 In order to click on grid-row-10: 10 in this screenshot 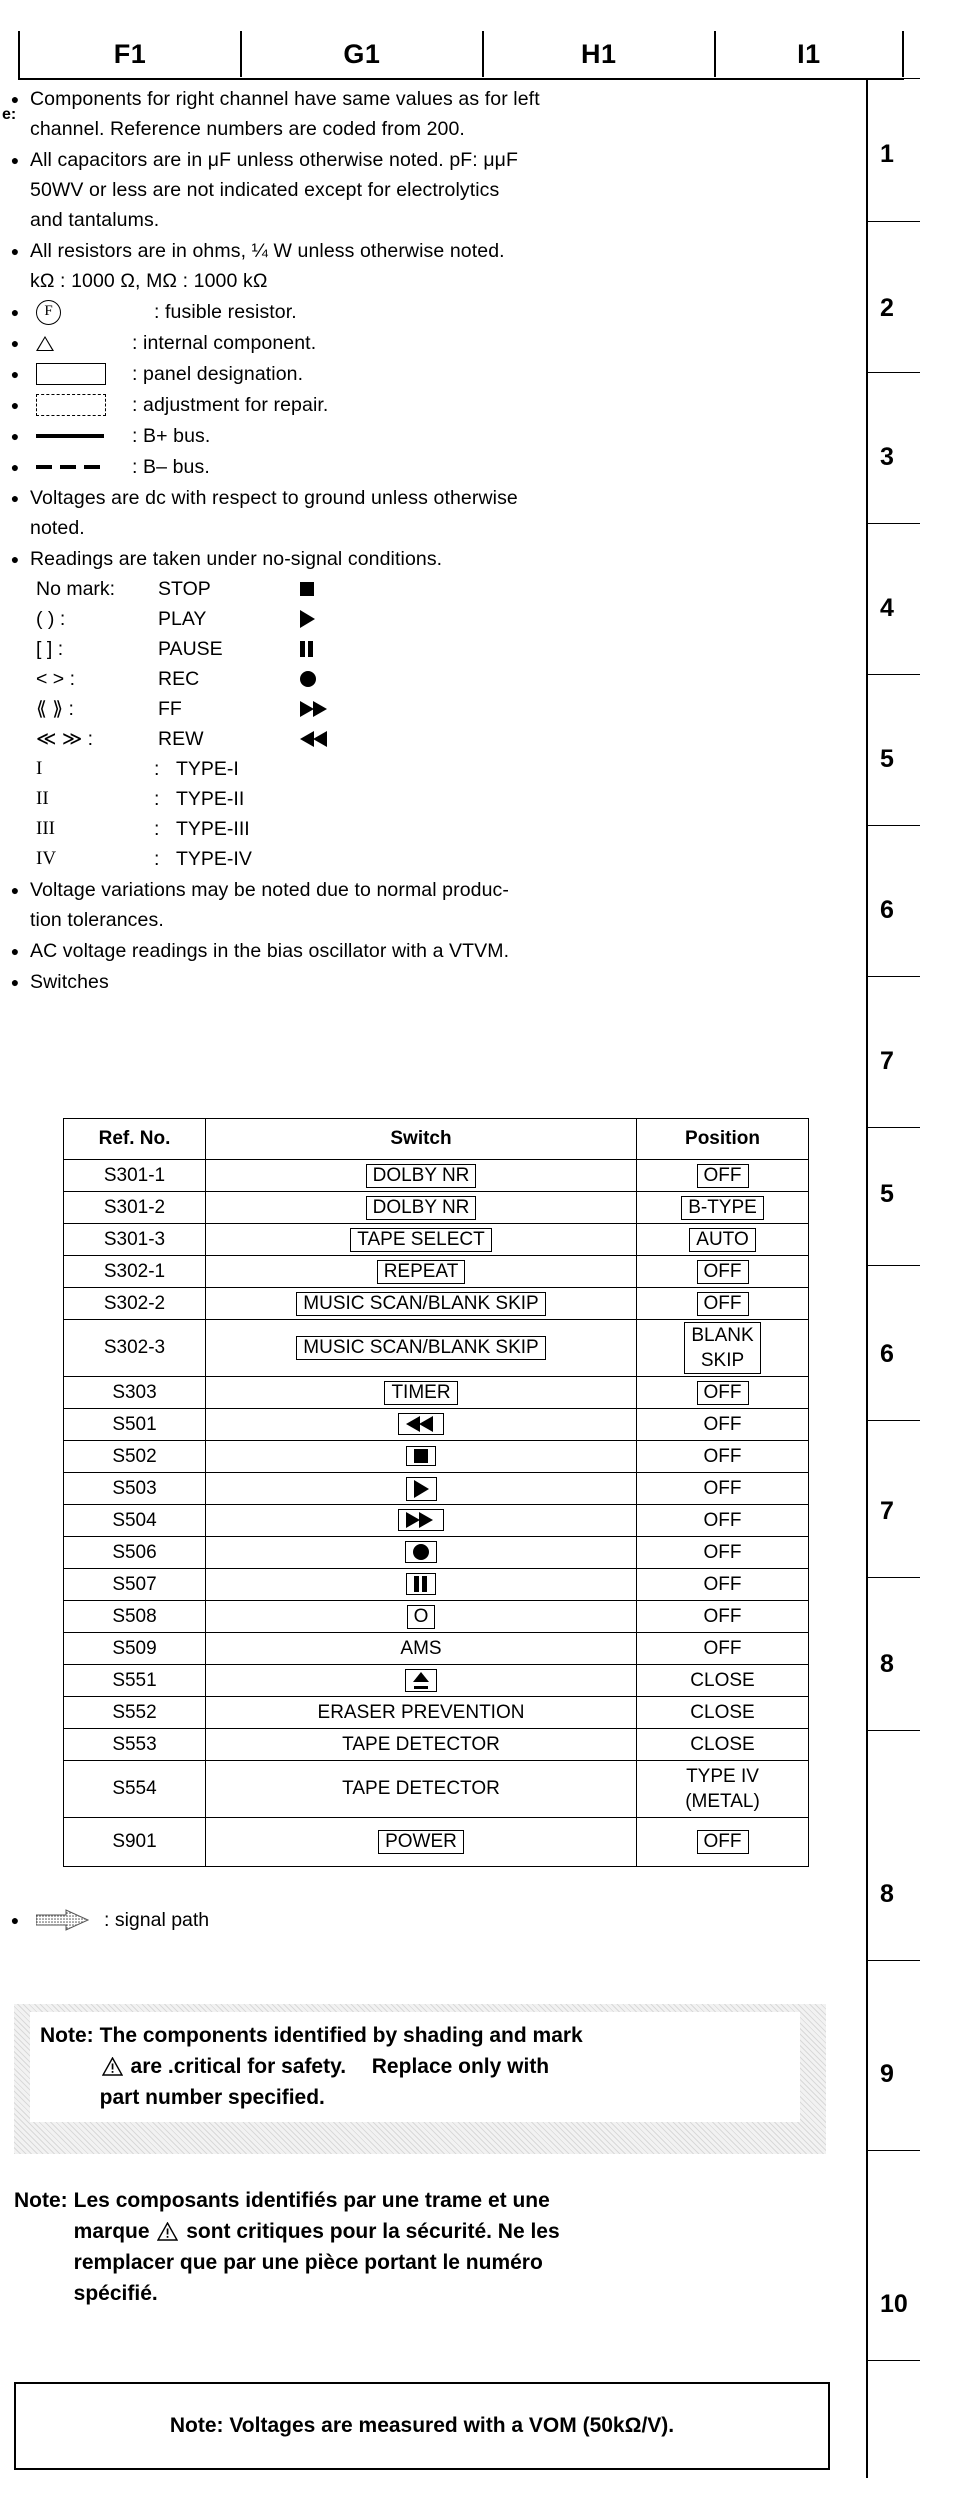, I will do `click(894, 2304)`.